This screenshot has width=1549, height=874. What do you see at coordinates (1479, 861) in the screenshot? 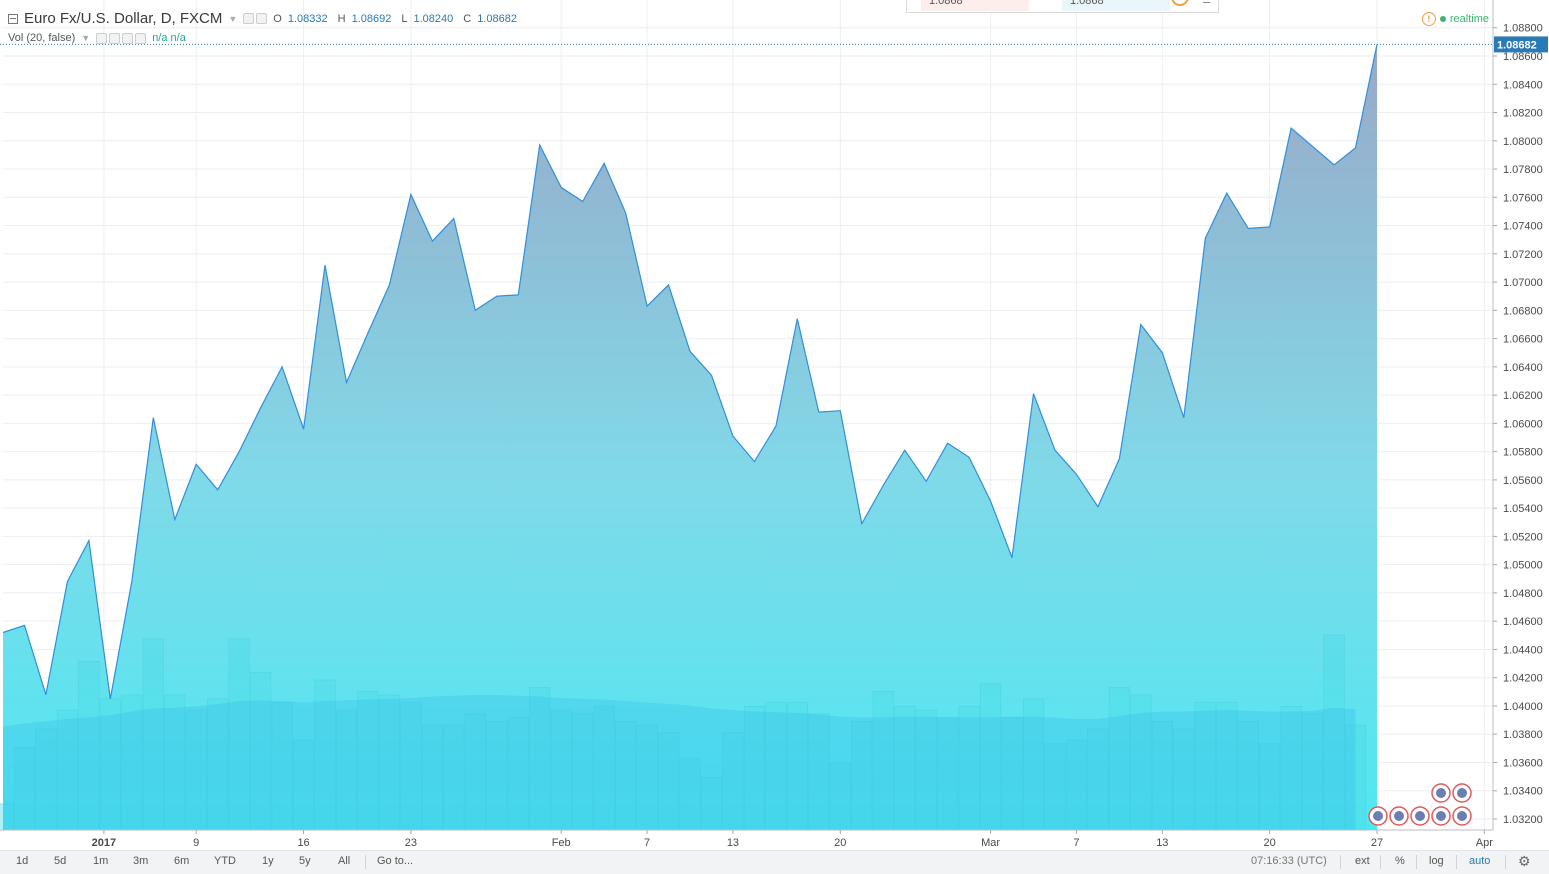
I see `auto-toggle: auto` at bounding box center [1479, 861].